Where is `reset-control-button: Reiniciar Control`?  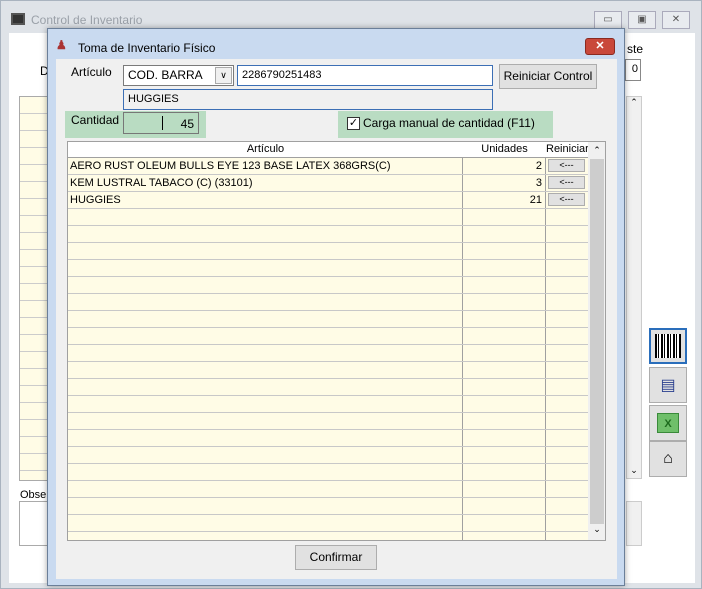
reset-control-button: Reiniciar Control is located at coordinates (548, 76).